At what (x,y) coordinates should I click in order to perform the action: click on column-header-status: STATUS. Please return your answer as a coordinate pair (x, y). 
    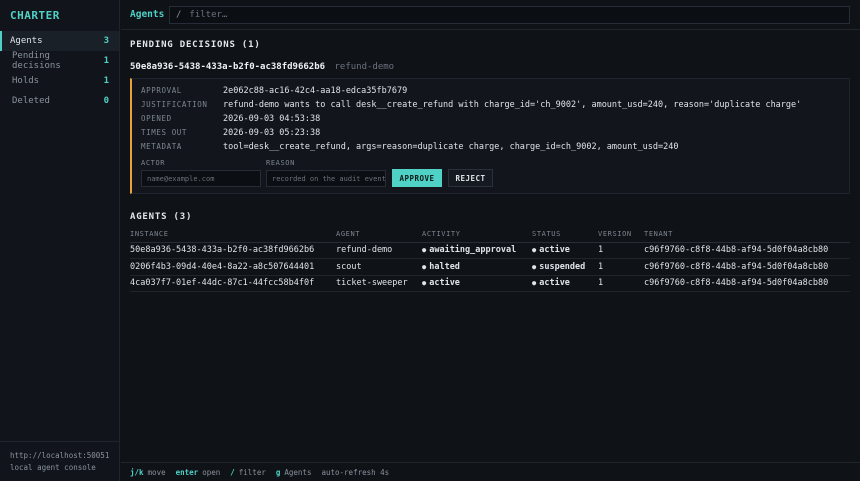
    Looking at the image, I should click on (565, 235).